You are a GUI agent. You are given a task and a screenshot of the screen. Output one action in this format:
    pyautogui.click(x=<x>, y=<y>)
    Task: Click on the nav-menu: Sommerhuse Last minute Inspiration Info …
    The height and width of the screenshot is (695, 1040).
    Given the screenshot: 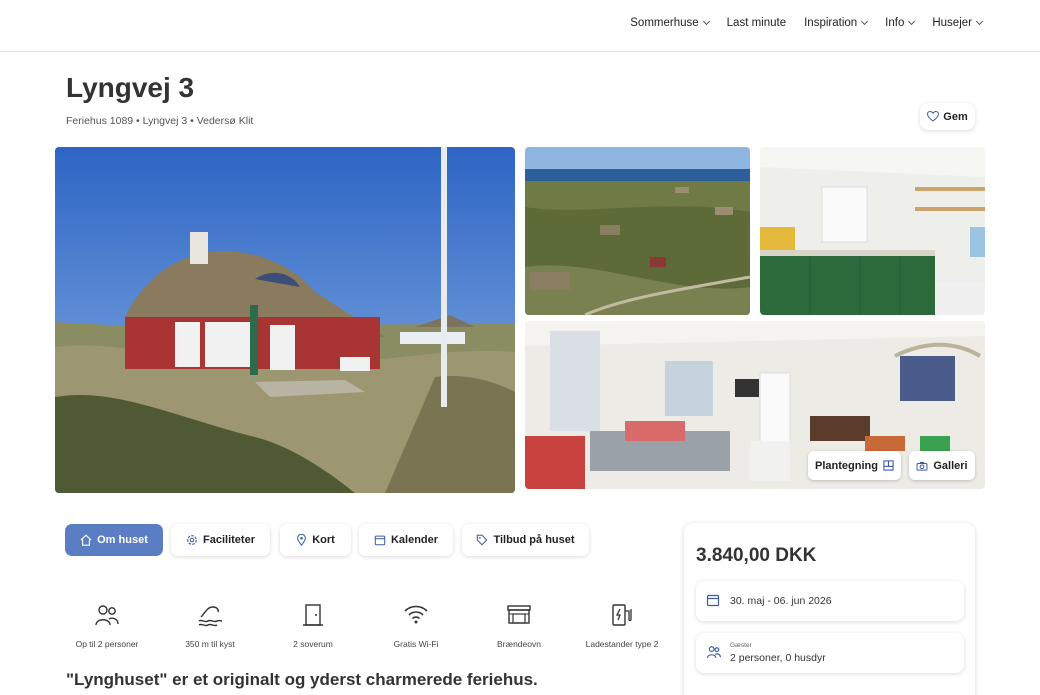 What is the action you would take?
    pyautogui.click(x=807, y=23)
    